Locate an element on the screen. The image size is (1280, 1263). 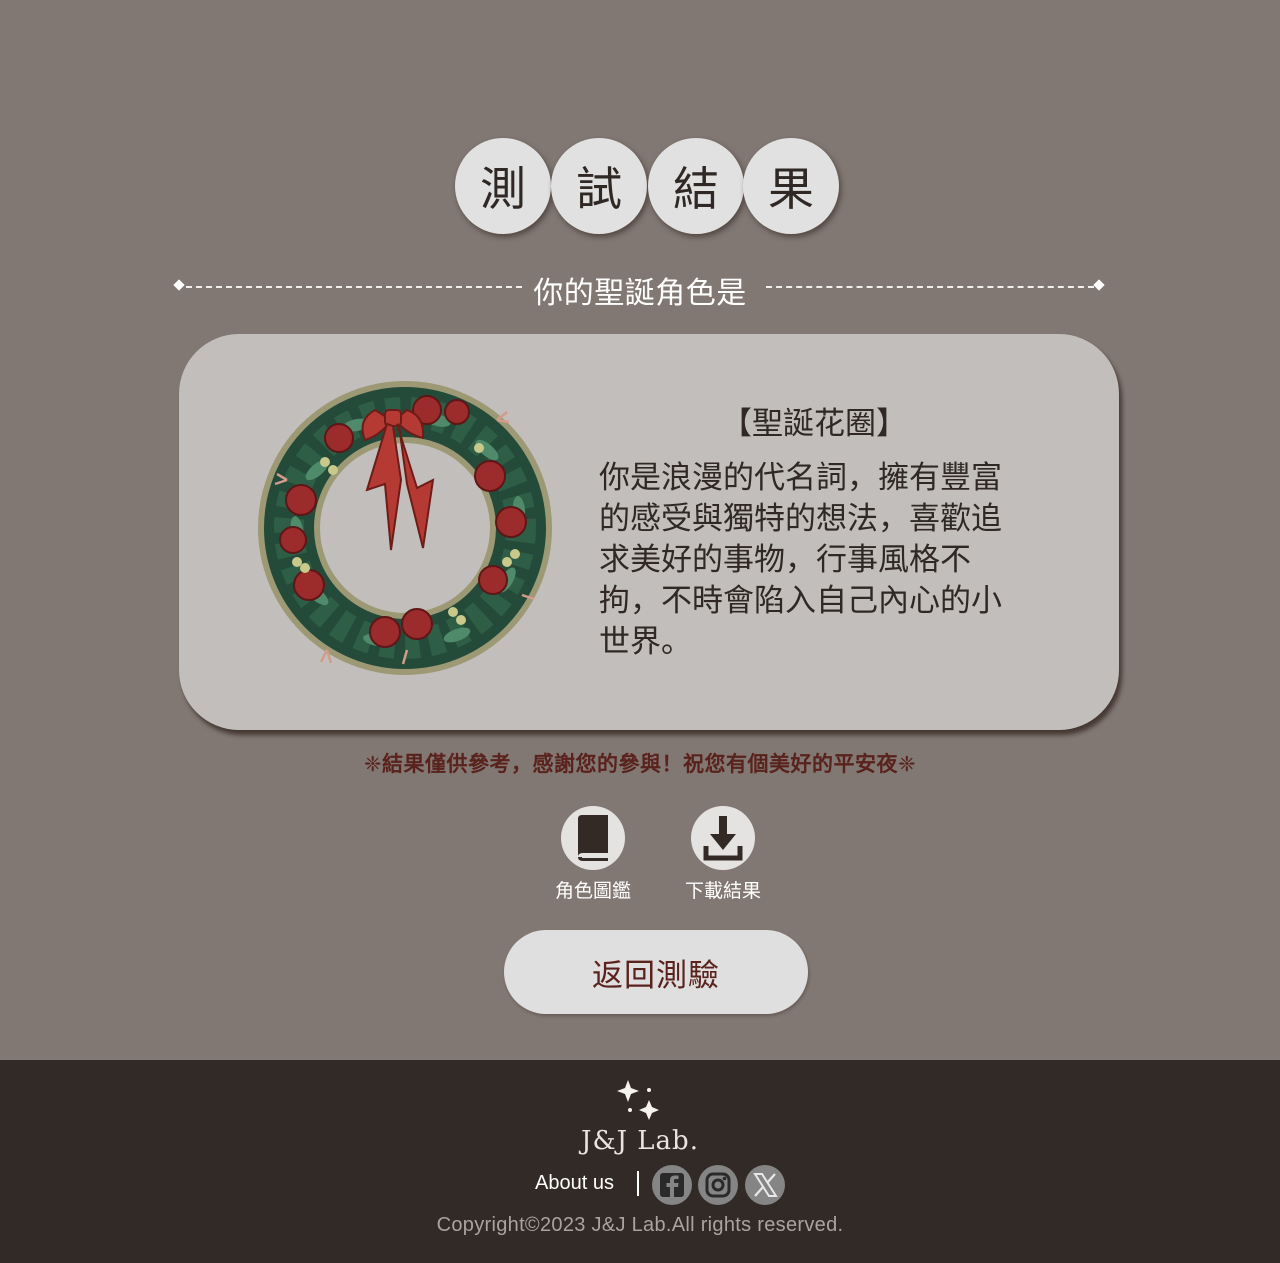
sparkle-icon is located at coordinates (638, 1100).